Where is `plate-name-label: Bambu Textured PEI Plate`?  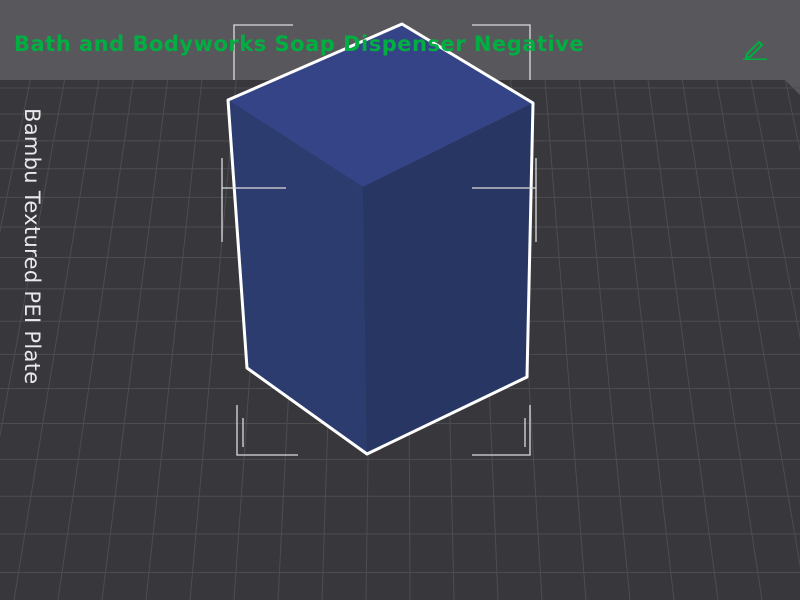 plate-name-label: Bambu Textured PEI Plate is located at coordinates (32, 246).